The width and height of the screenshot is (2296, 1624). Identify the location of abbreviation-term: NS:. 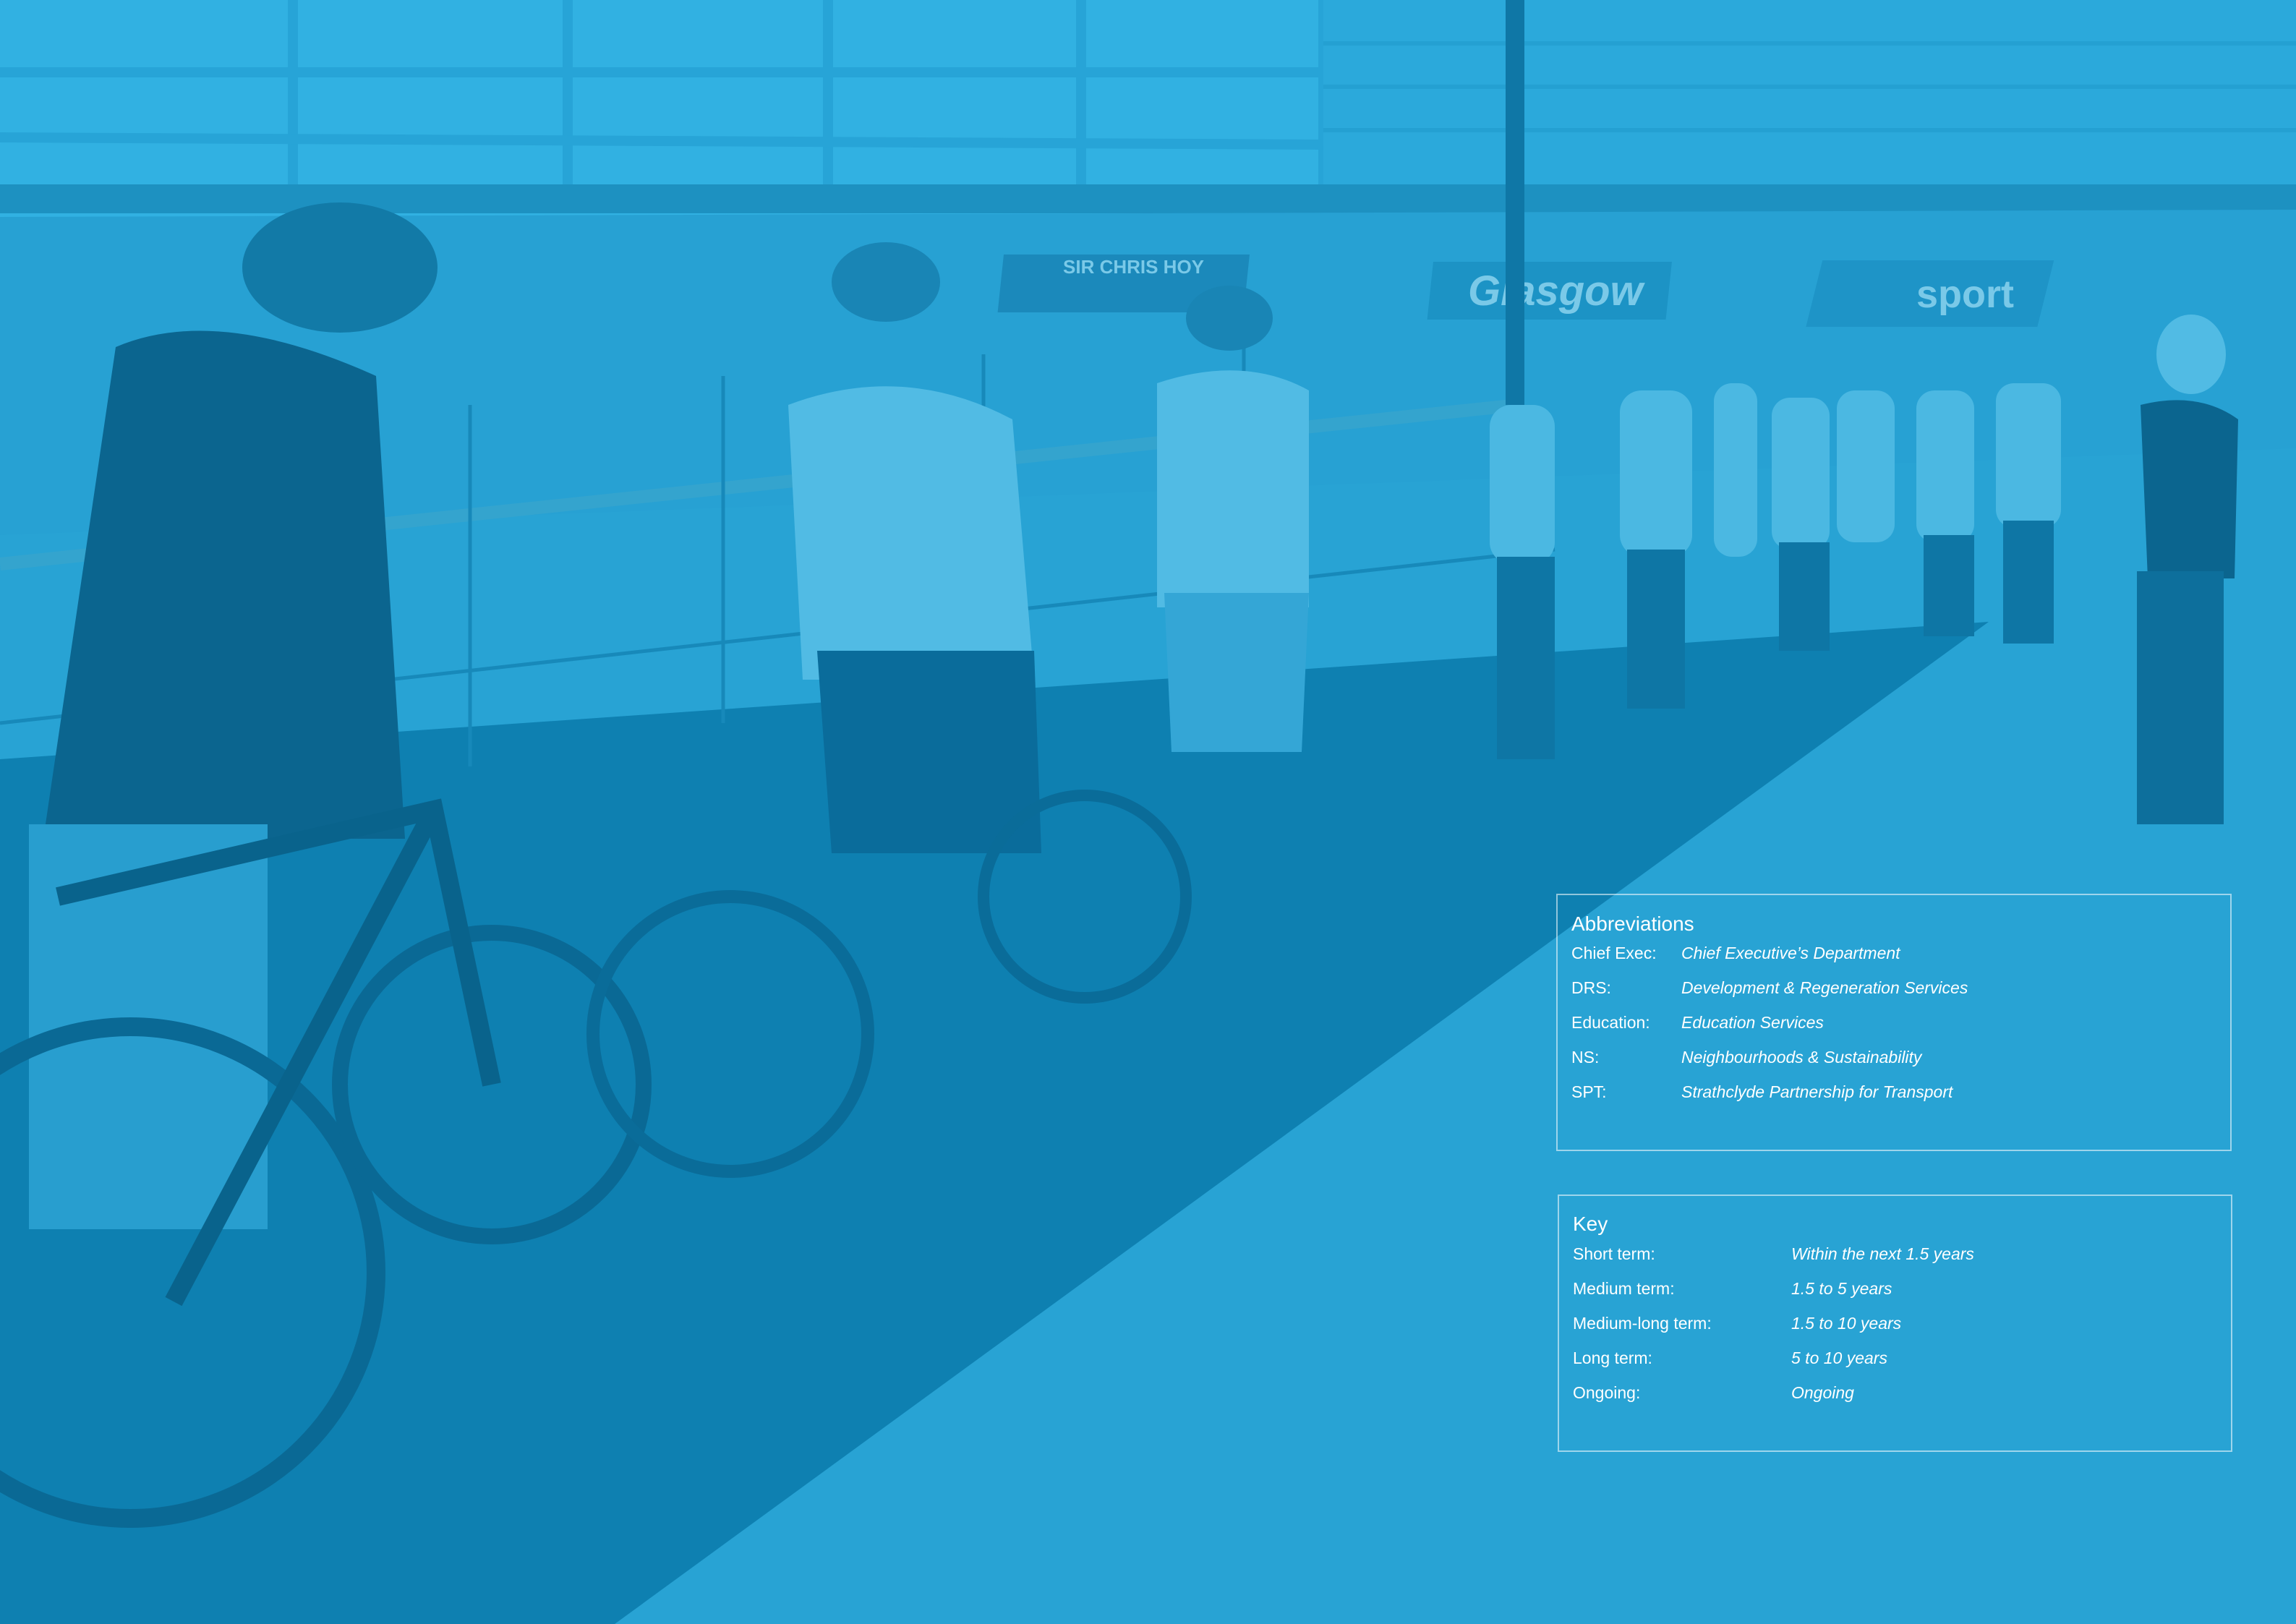
(1585, 1057).